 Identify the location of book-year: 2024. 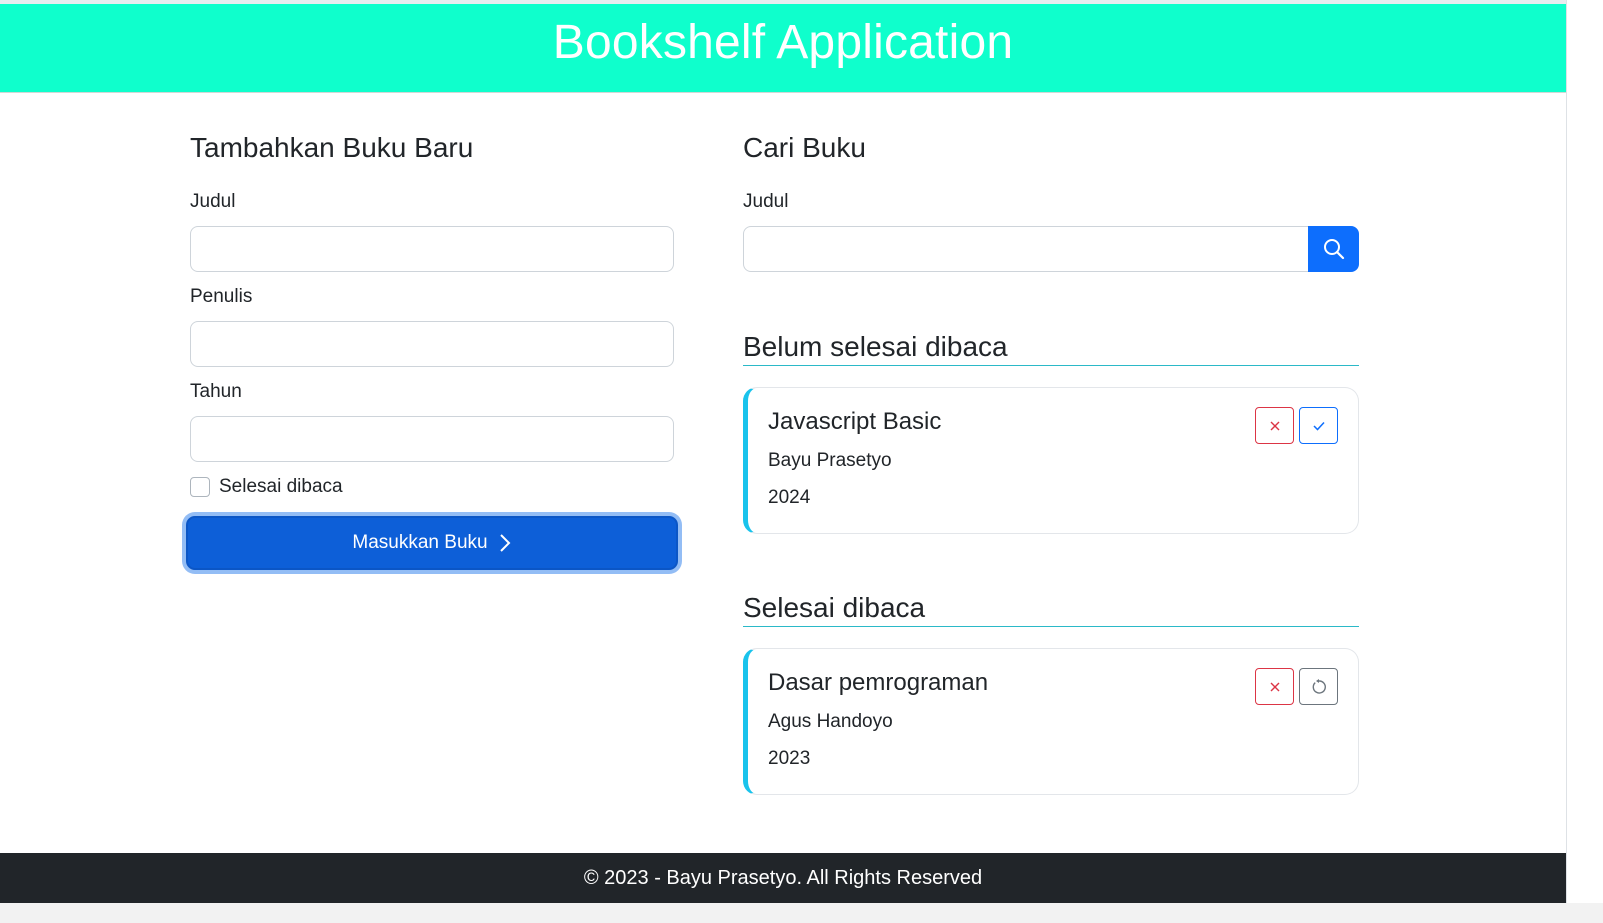
(789, 497).